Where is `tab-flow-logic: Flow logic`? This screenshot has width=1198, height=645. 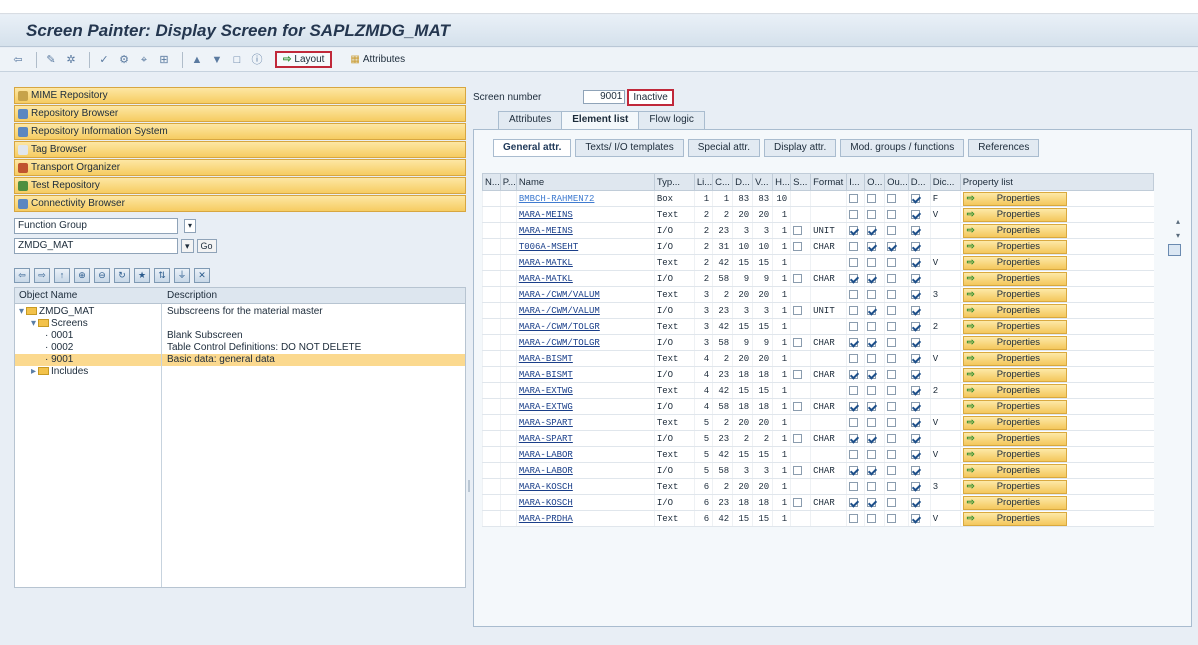 tab-flow-logic: Flow logic is located at coordinates (671, 120).